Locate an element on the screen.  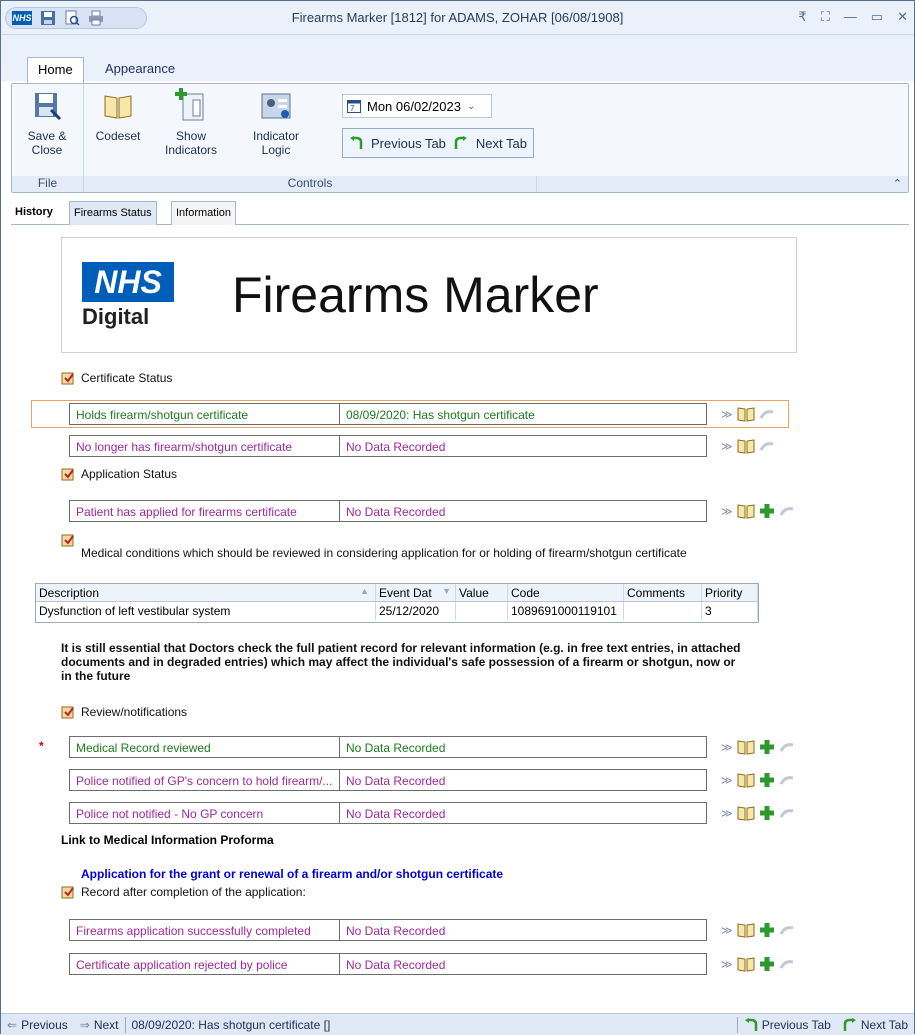
tab-home: Home is located at coordinates (55, 70).